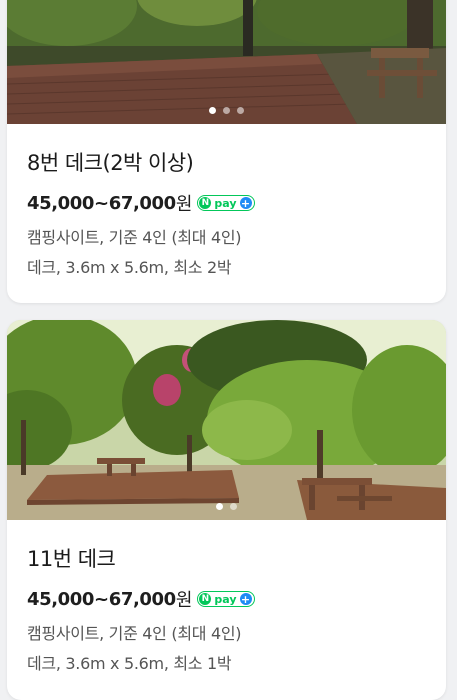  What do you see at coordinates (129, 663) in the screenshot?
I see `deck-size-info: 데크, 3.6m x 5.6m, 최소 1박` at bounding box center [129, 663].